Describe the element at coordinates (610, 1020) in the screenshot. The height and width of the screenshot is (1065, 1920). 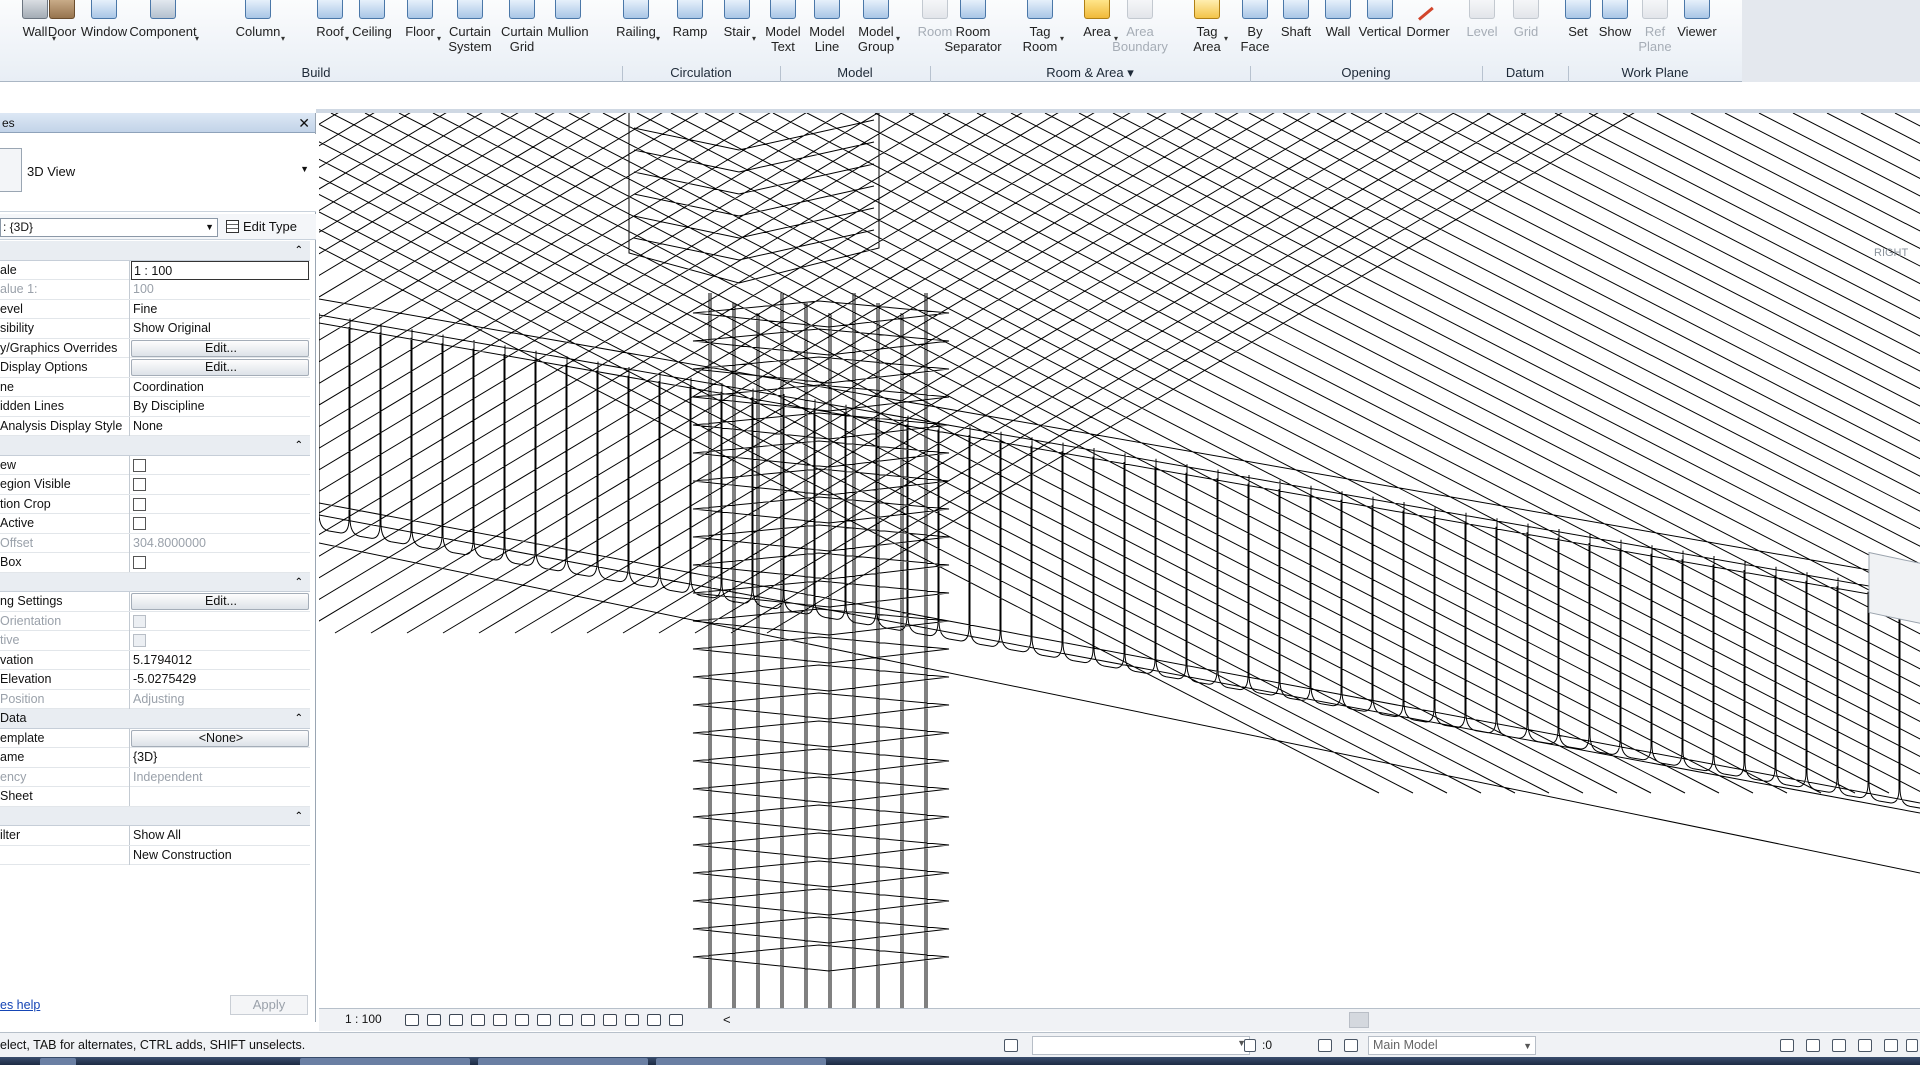
I see `reveal-hidden-icon` at that location.